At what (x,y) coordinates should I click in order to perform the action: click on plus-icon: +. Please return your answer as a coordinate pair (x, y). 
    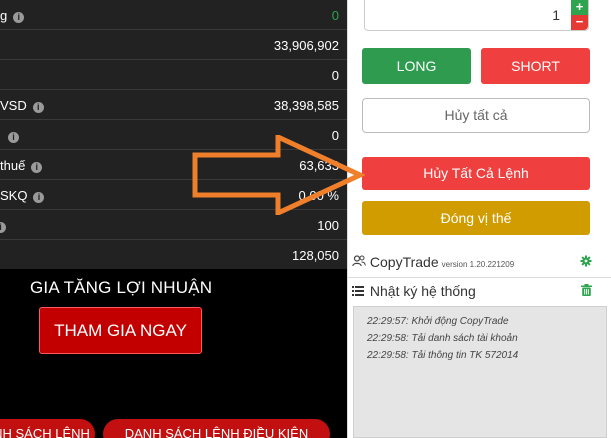
    Looking at the image, I should click on (579, 7).